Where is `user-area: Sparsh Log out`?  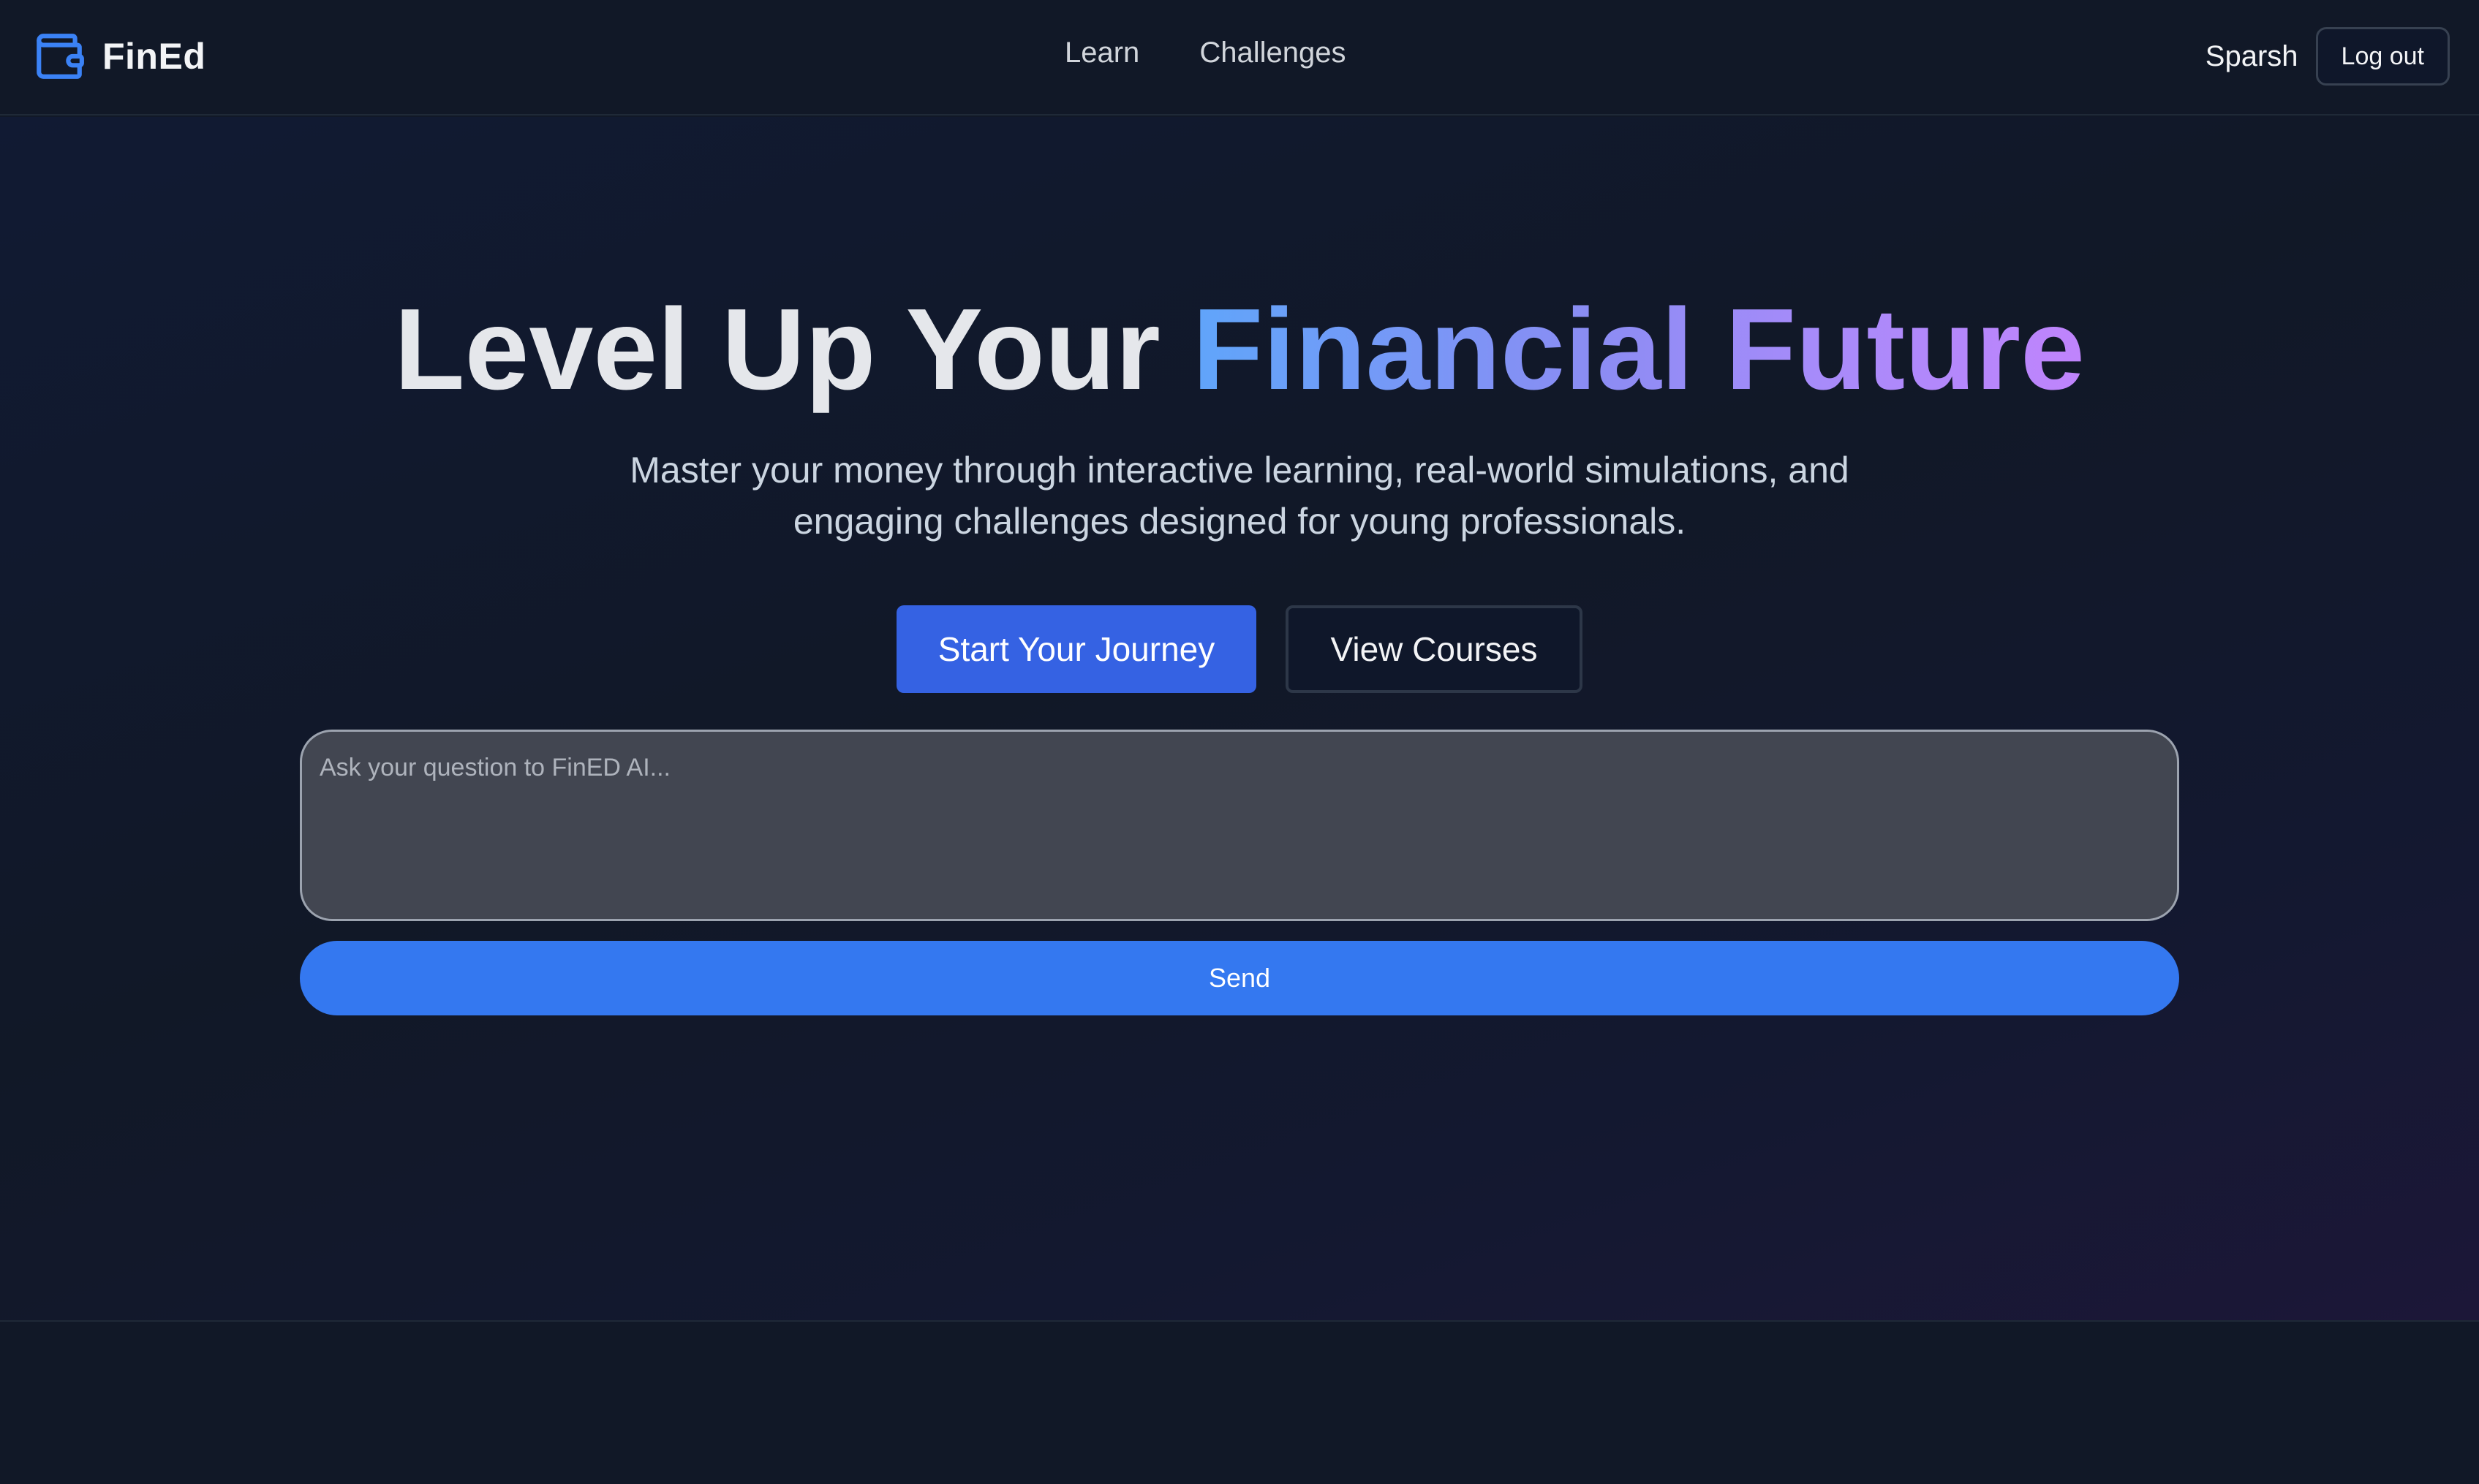
user-area: Sparsh Log out is located at coordinates (2328, 56).